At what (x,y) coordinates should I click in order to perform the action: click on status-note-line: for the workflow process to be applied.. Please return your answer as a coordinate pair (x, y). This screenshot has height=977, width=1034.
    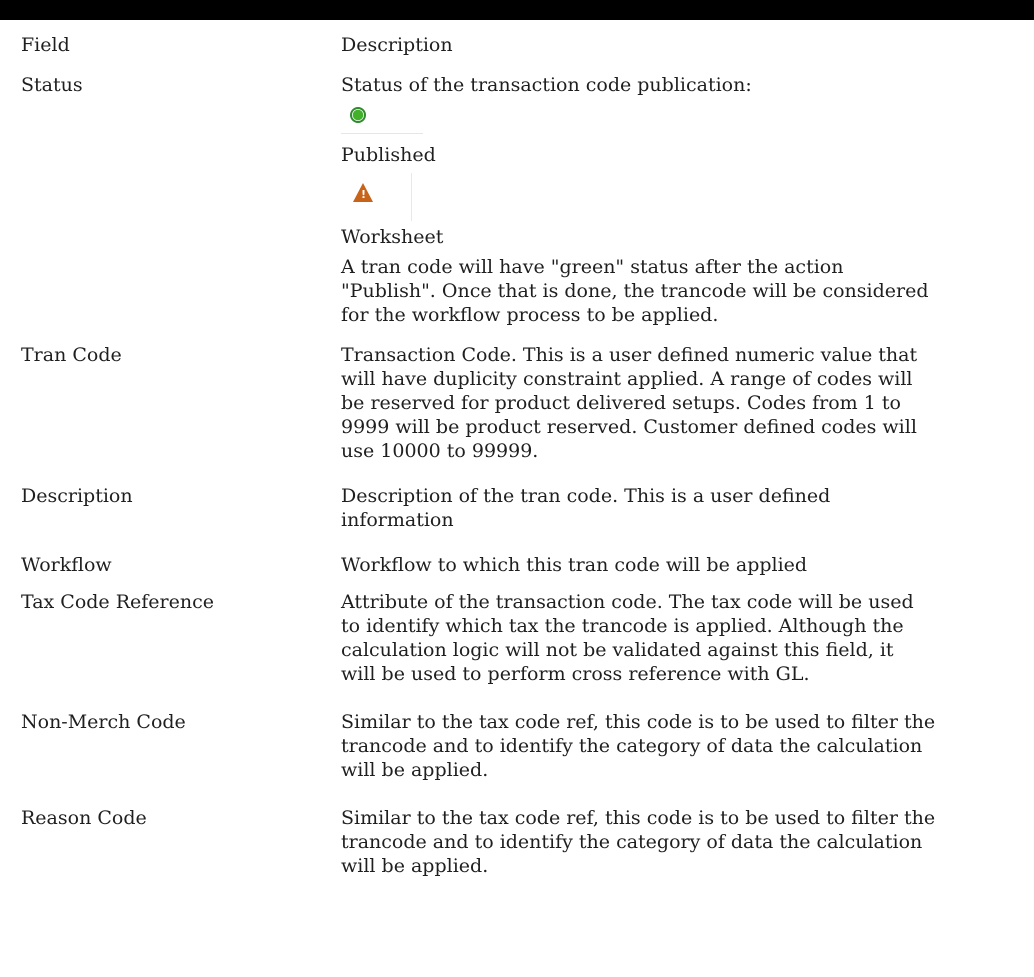
    Looking at the image, I should click on (530, 315).